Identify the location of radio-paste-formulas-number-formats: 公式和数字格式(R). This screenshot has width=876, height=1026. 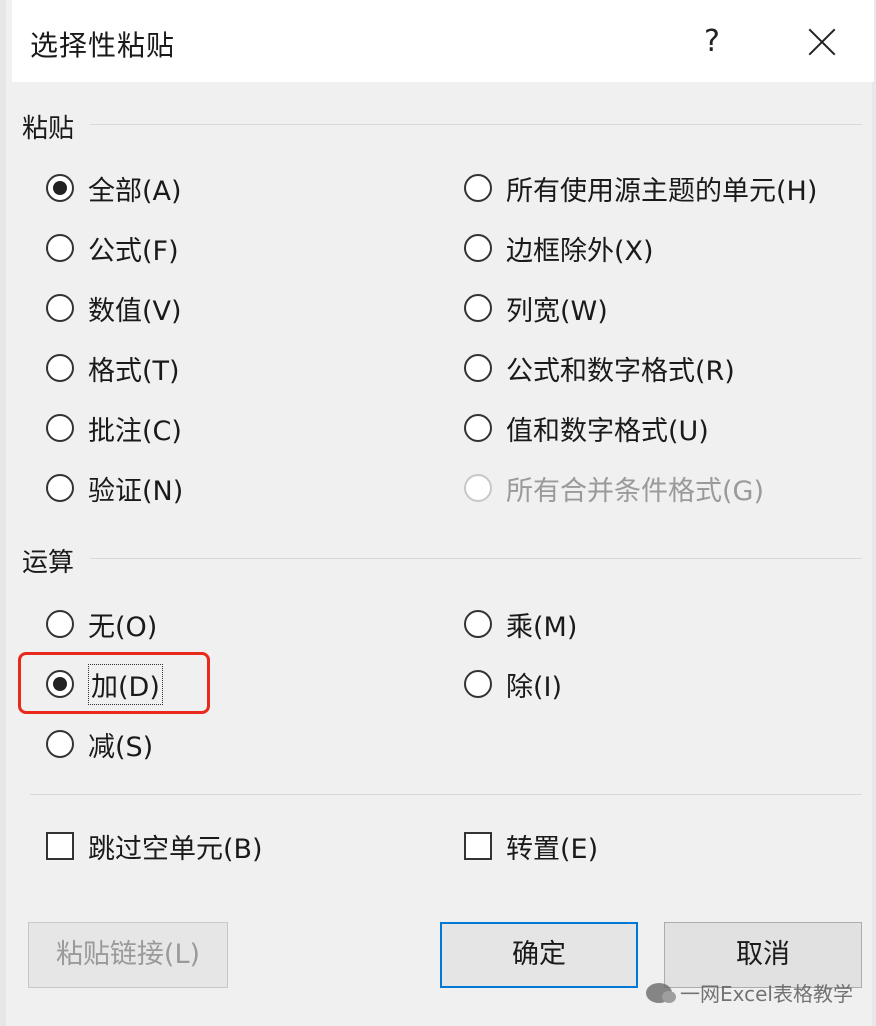
(599, 368).